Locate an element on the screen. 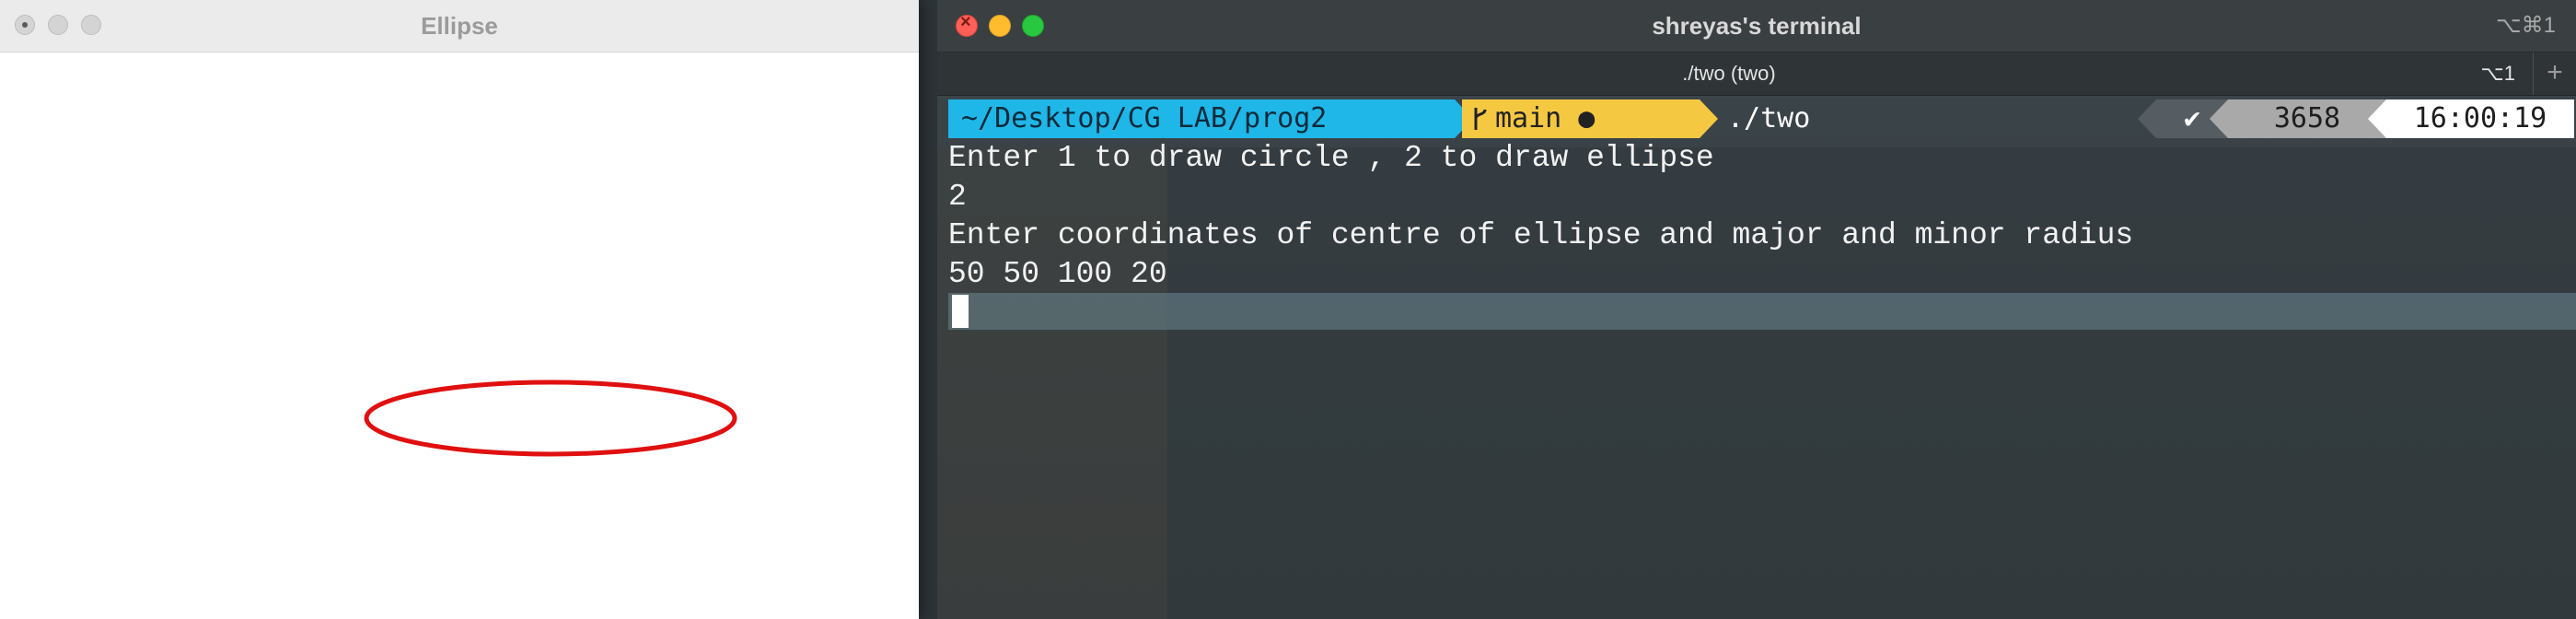 Image resolution: width=2576 pixels, height=619 pixels. branch-icon is located at coordinates (1480, 119).